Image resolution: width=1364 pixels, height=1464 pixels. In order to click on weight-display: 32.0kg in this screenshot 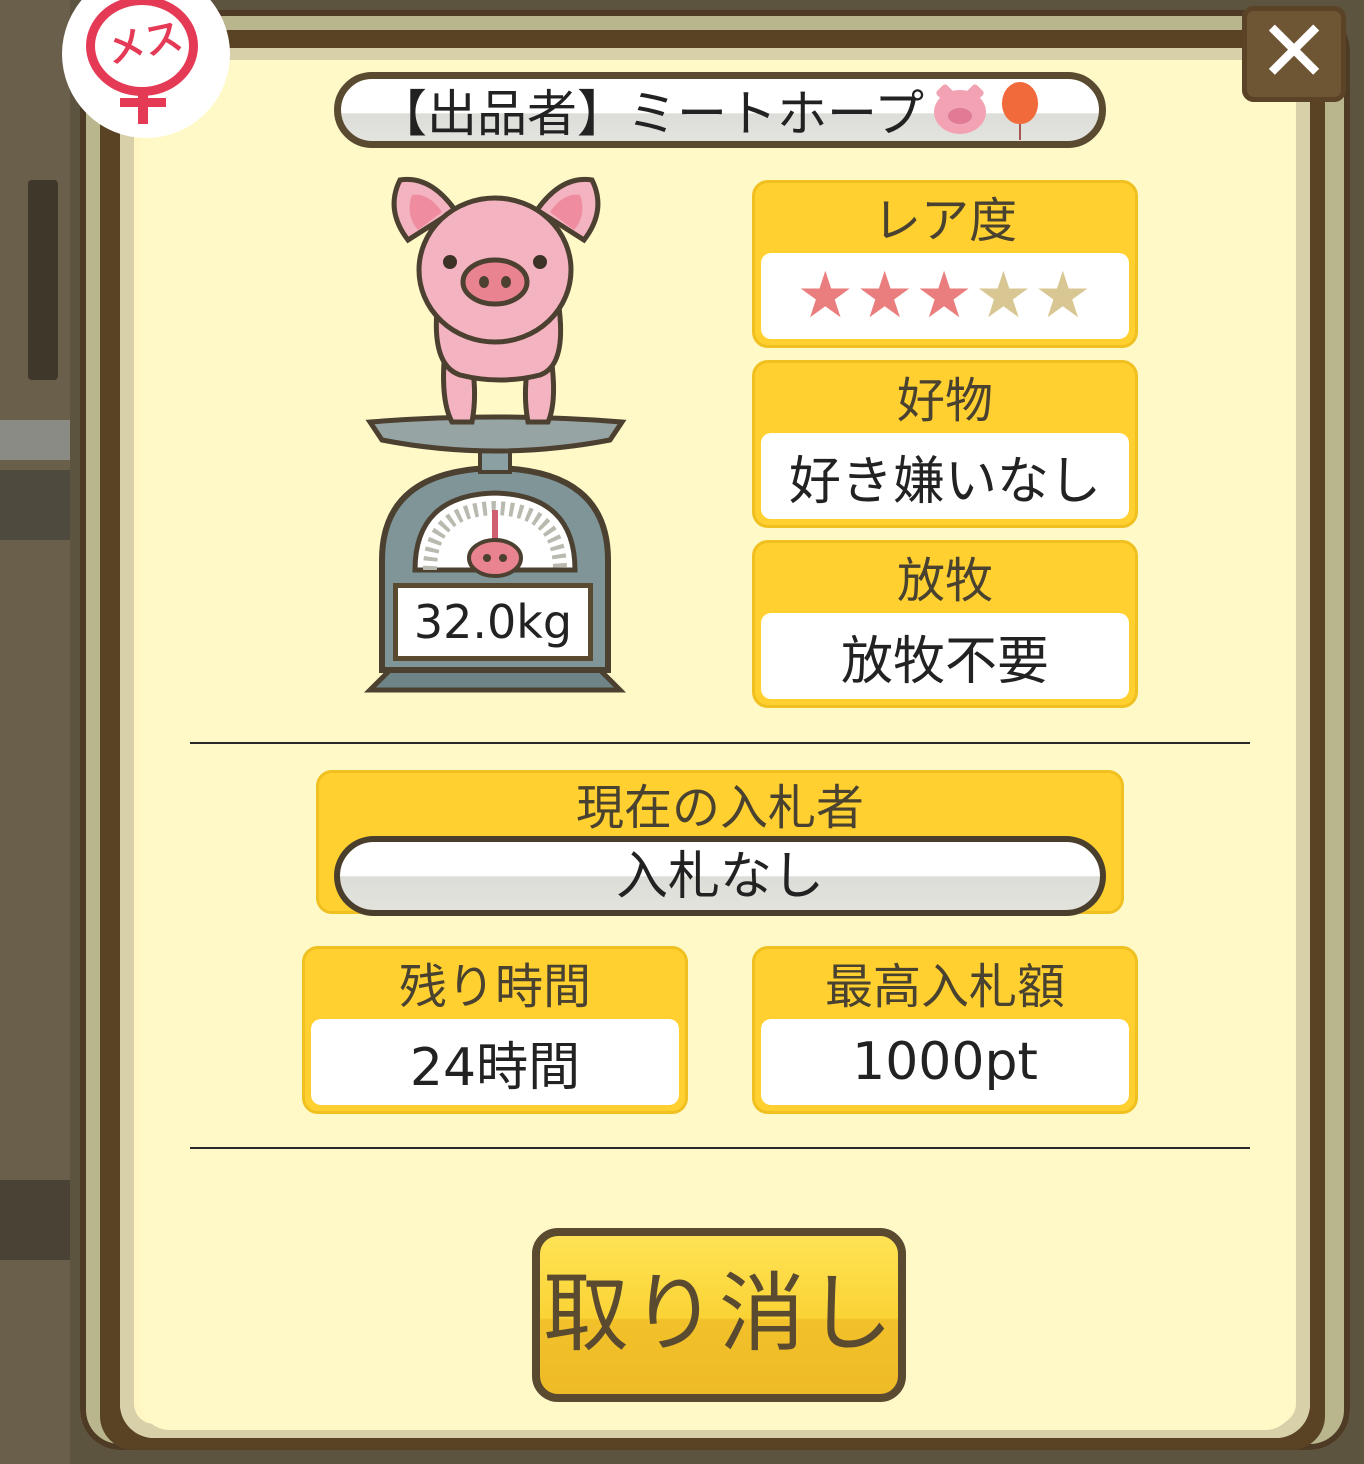, I will do `click(493, 622)`.